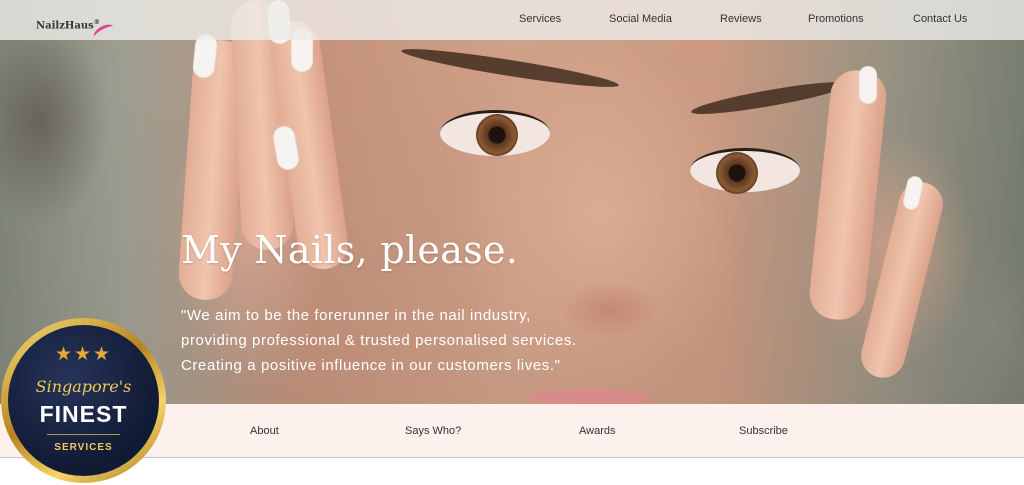 The height and width of the screenshot is (485, 1024). Describe the element at coordinates (741, 19) in the screenshot. I see `nav-link-reviews: Reviews` at that location.